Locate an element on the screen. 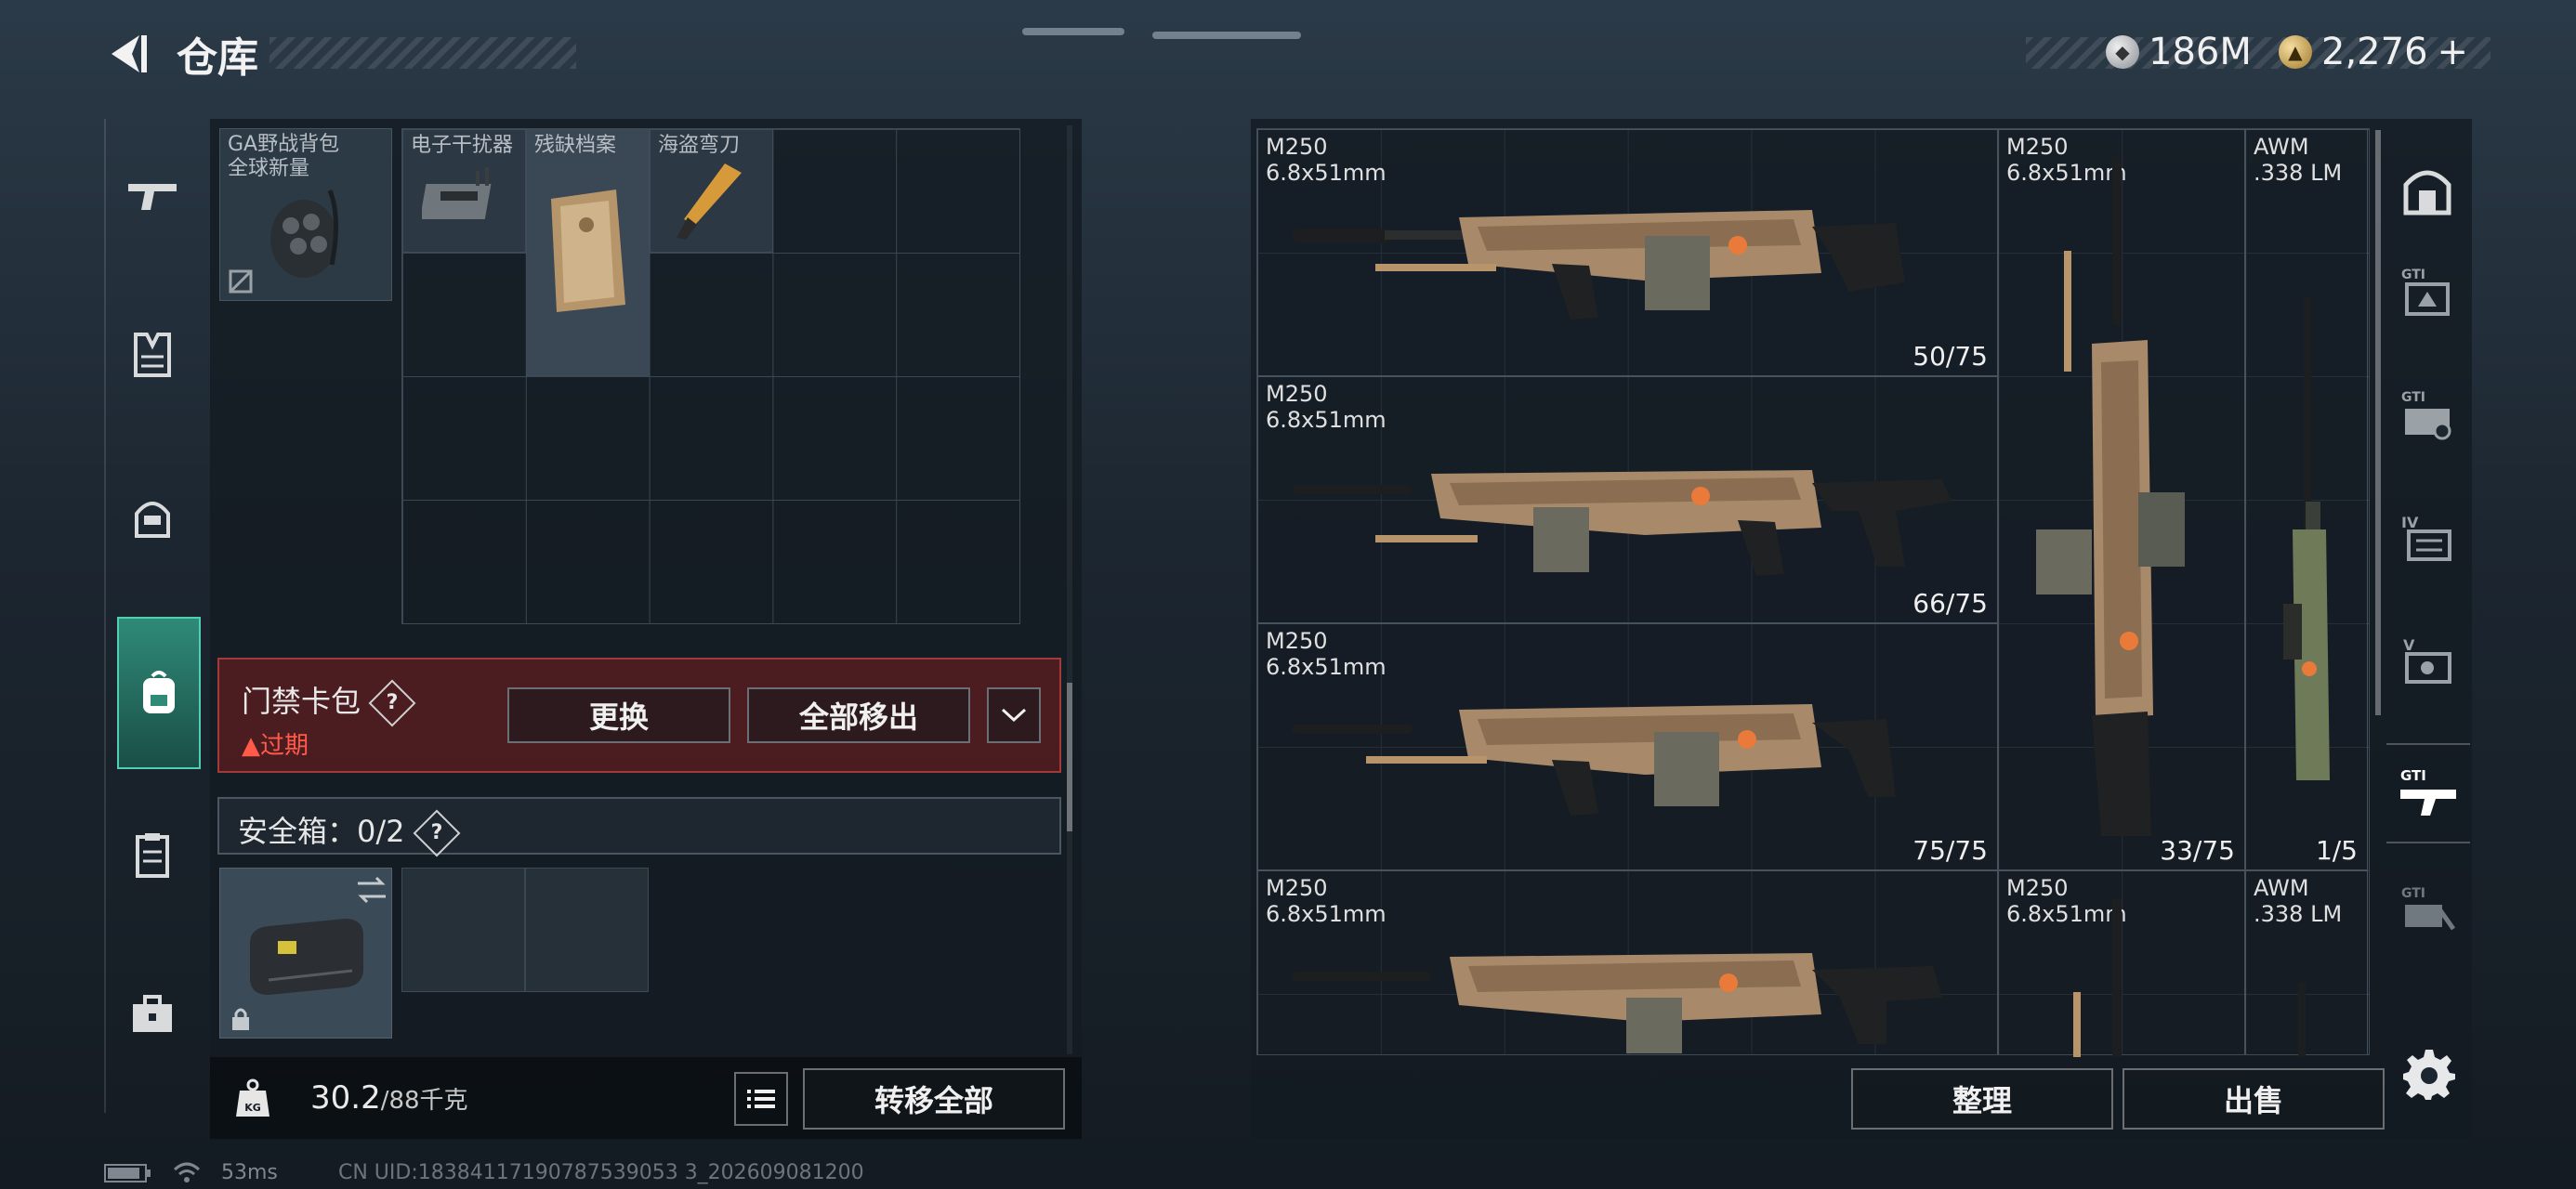  backpack-name-line1: GA野战背包 is located at coordinates (284, 144).